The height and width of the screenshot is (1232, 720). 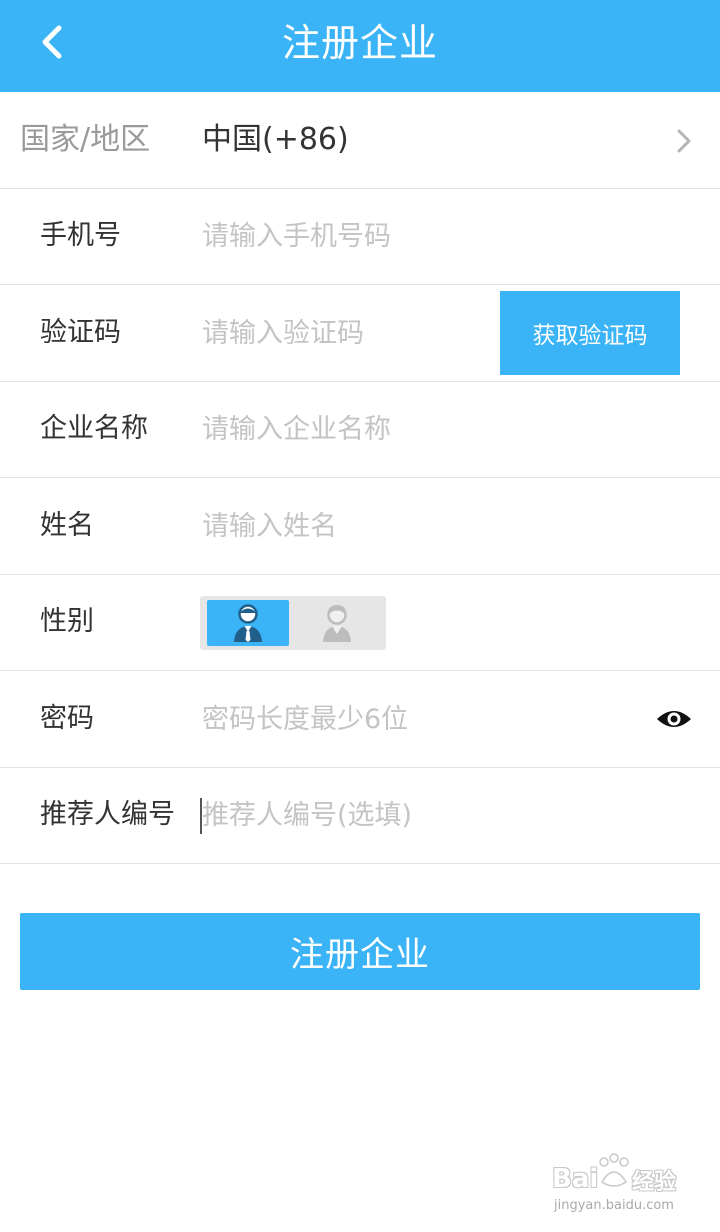 What do you see at coordinates (420, 719) in the screenshot?
I see `password-input` at bounding box center [420, 719].